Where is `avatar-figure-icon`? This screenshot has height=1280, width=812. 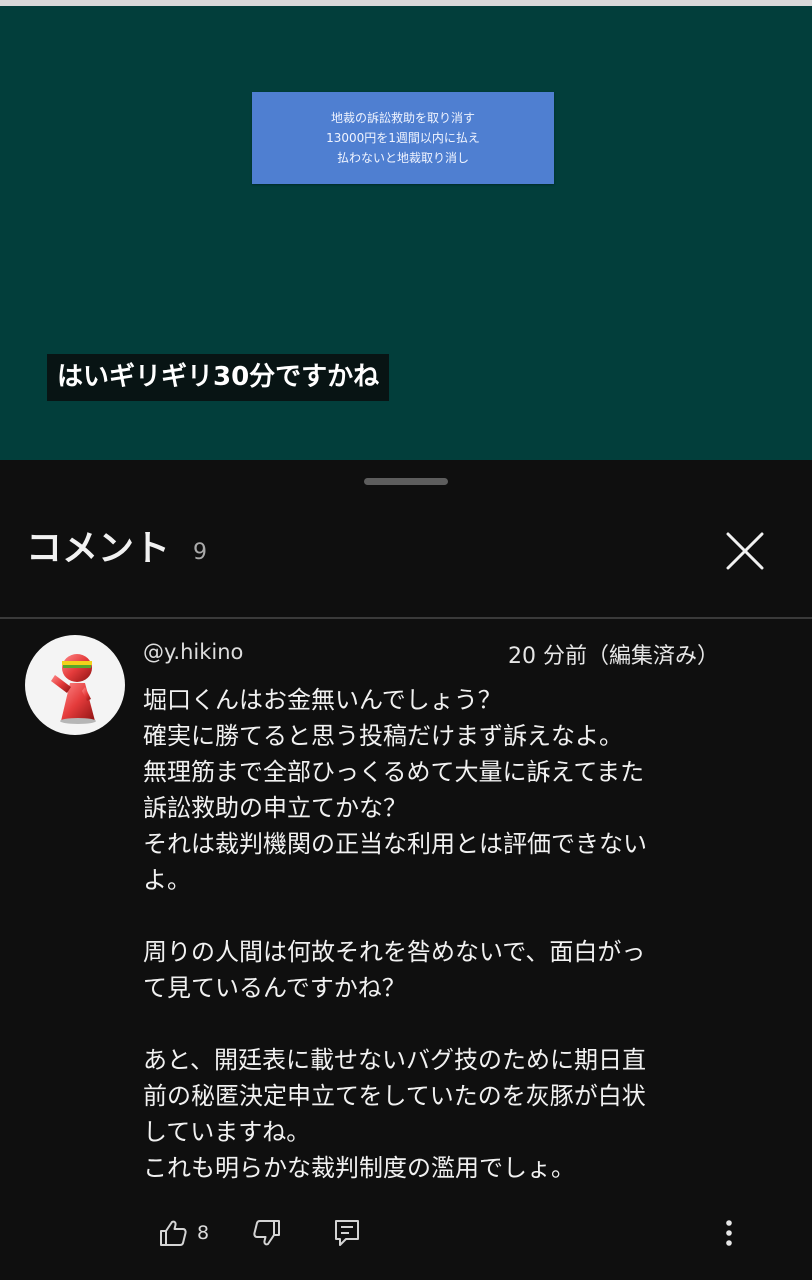 avatar-figure-icon is located at coordinates (73, 689).